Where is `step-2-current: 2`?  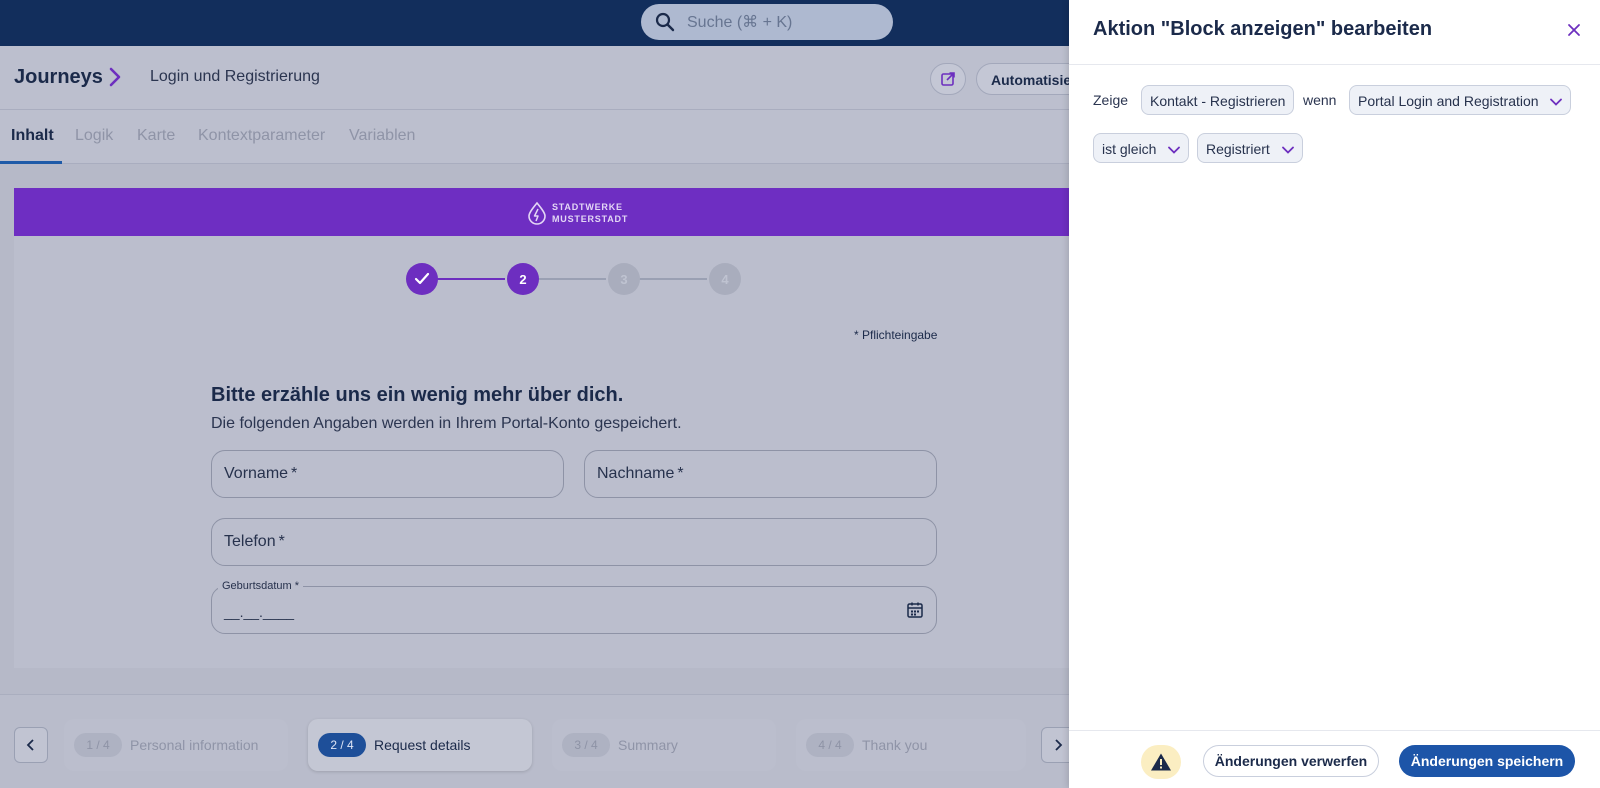 step-2-current: 2 is located at coordinates (523, 279).